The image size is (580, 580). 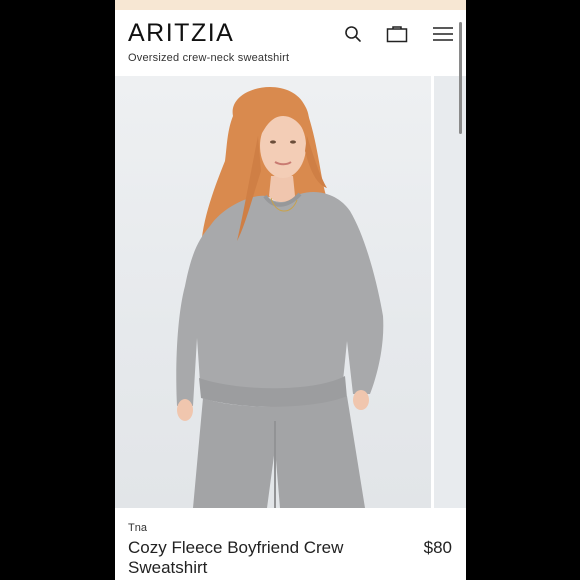 I want to click on brand-logo: ARITZIA, so click(x=181, y=33).